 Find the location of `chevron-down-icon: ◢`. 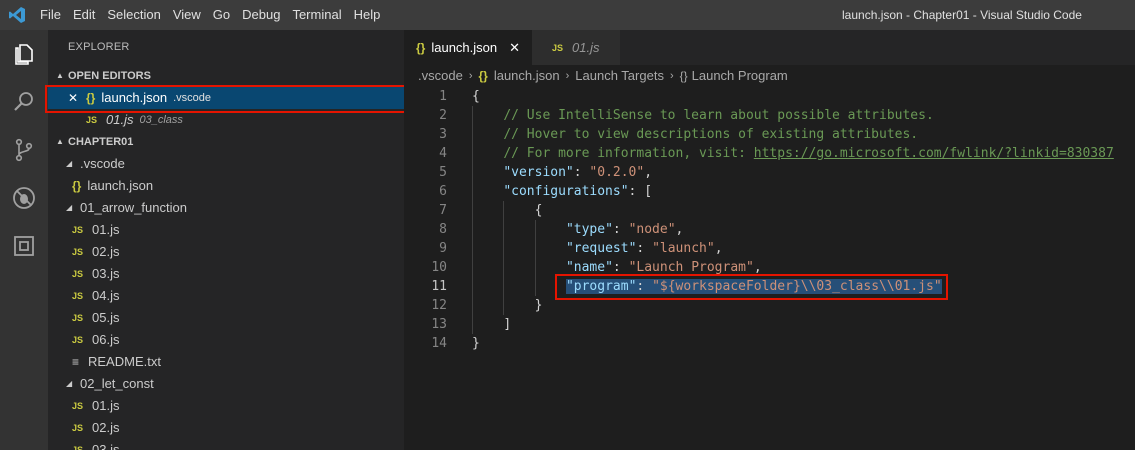

chevron-down-icon: ◢ is located at coordinates (69, 207).